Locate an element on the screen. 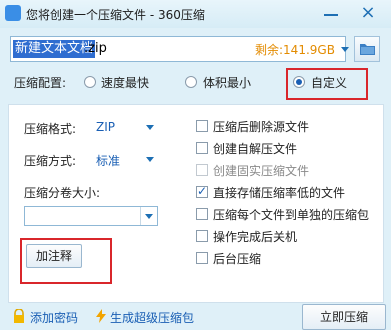  folder-icon is located at coordinates (367, 49).